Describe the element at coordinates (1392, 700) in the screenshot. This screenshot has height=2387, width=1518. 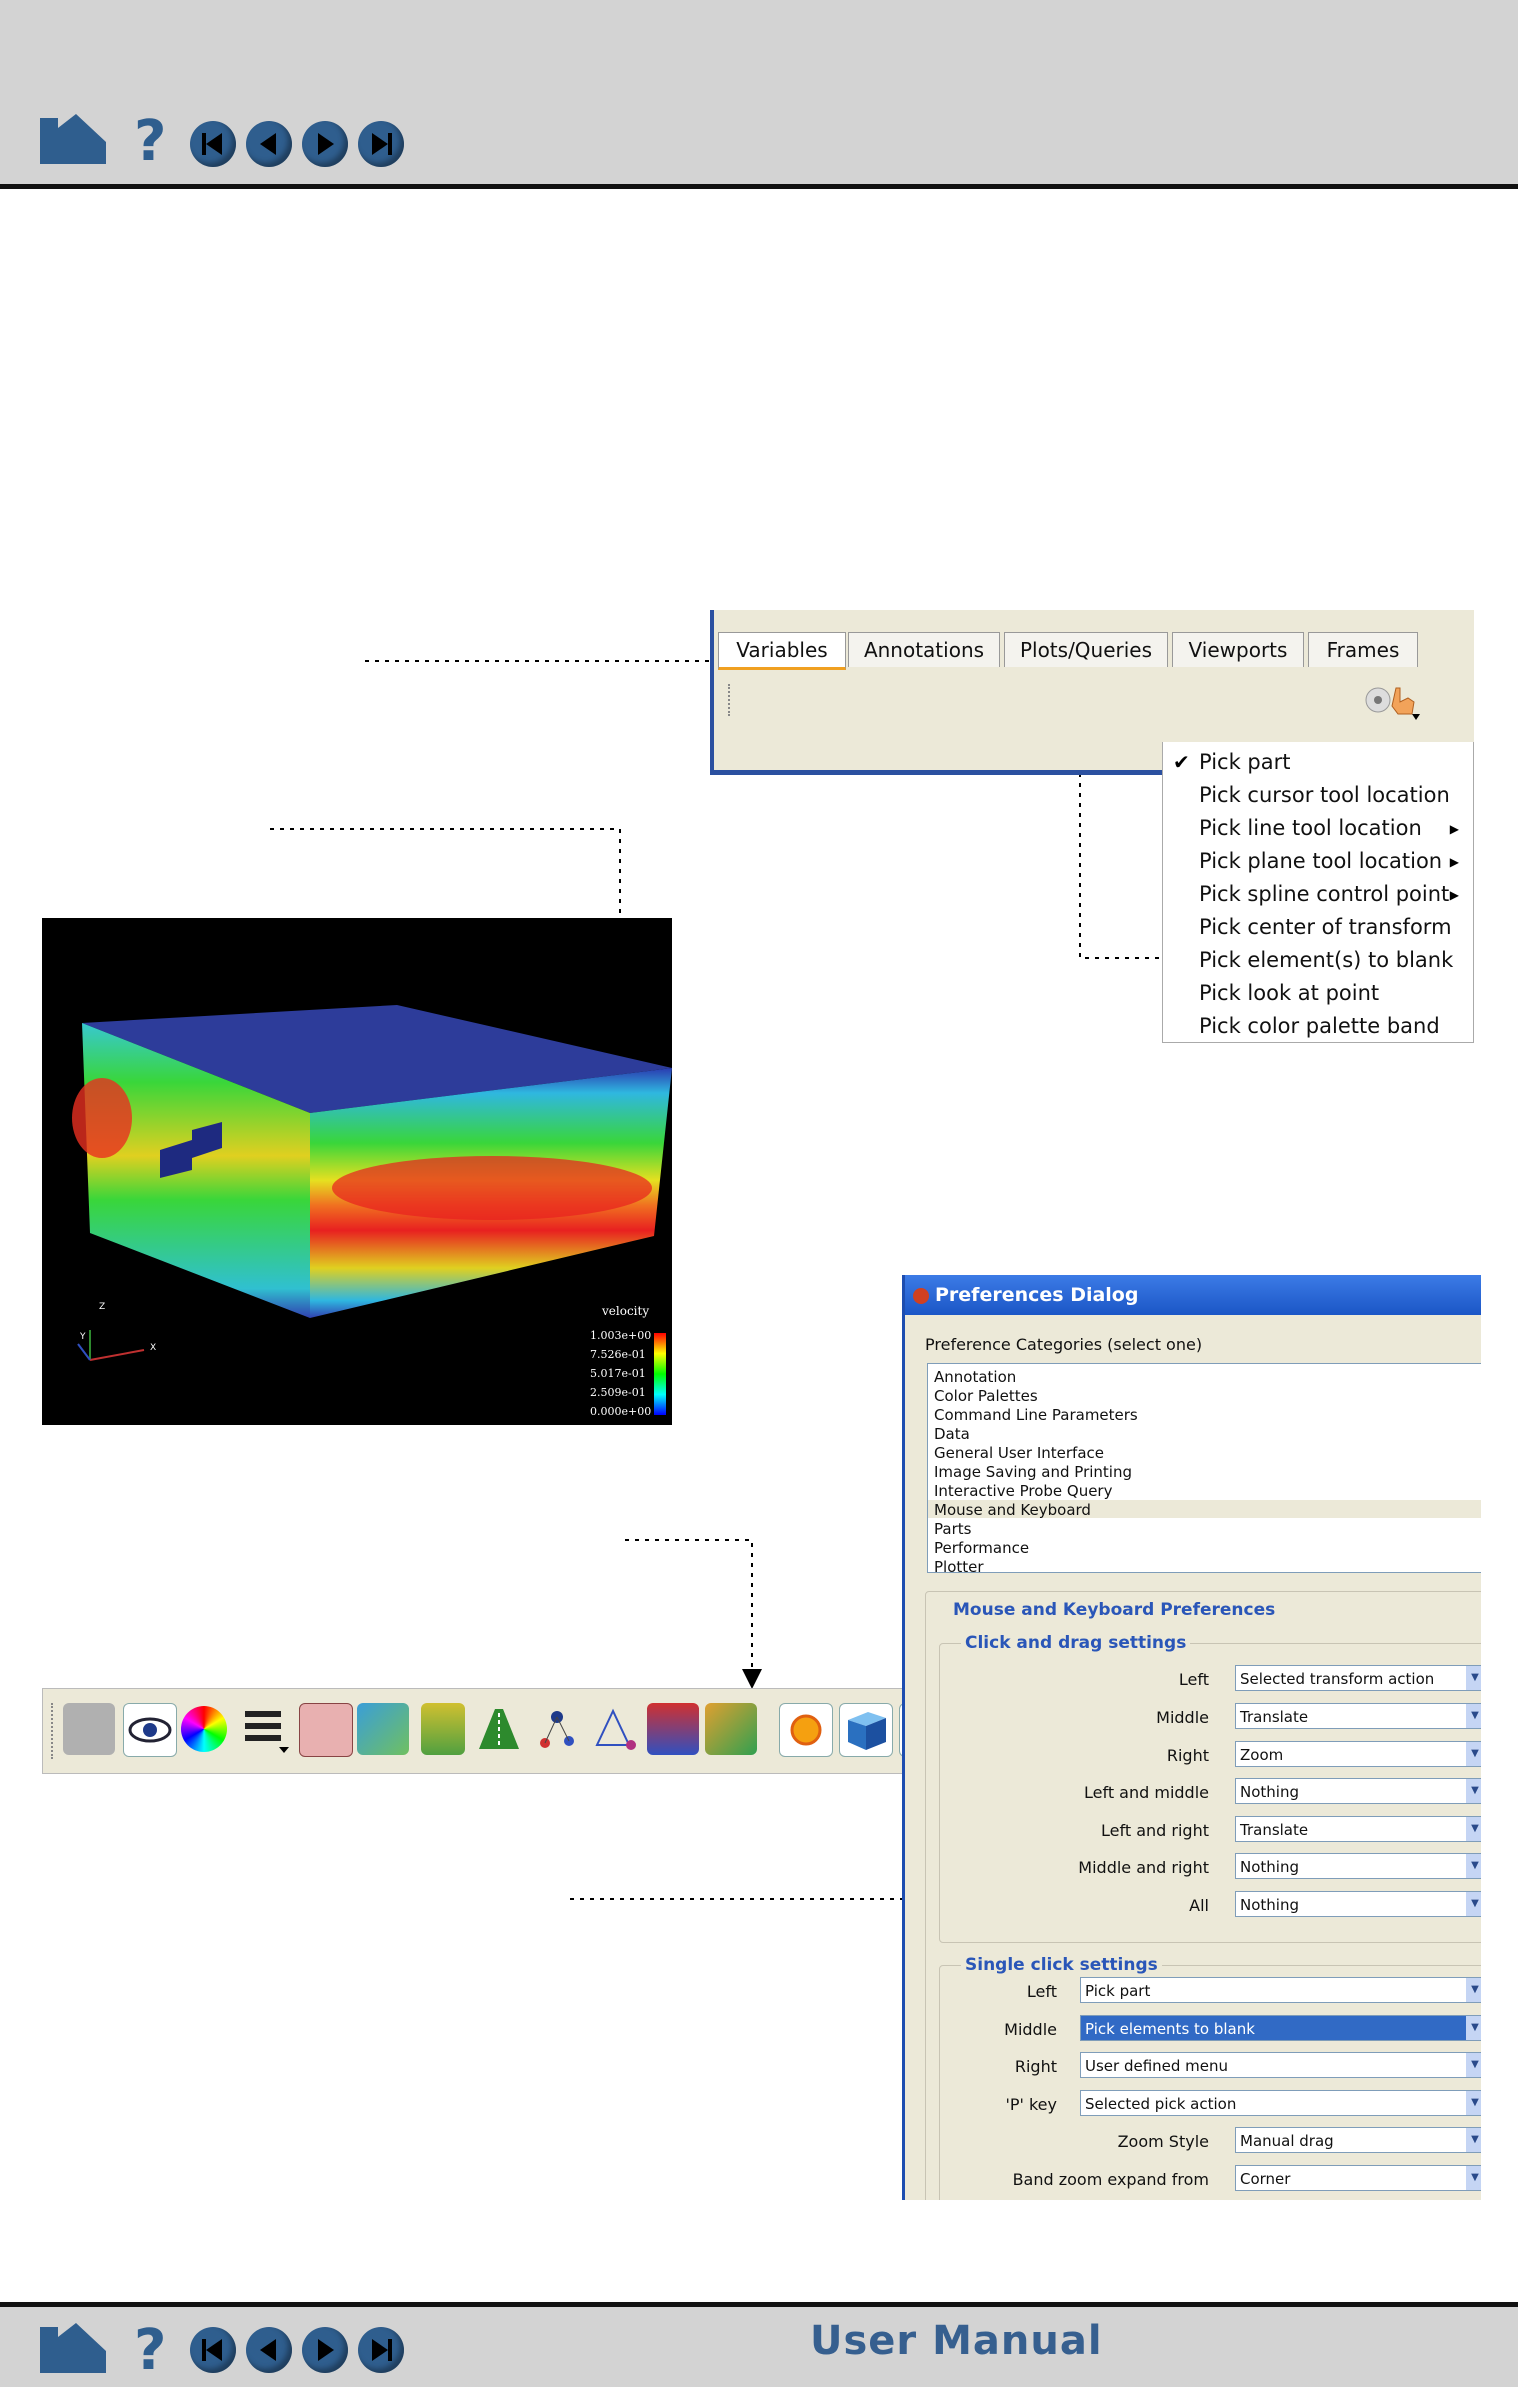
I see `pick-mode-icon` at that location.